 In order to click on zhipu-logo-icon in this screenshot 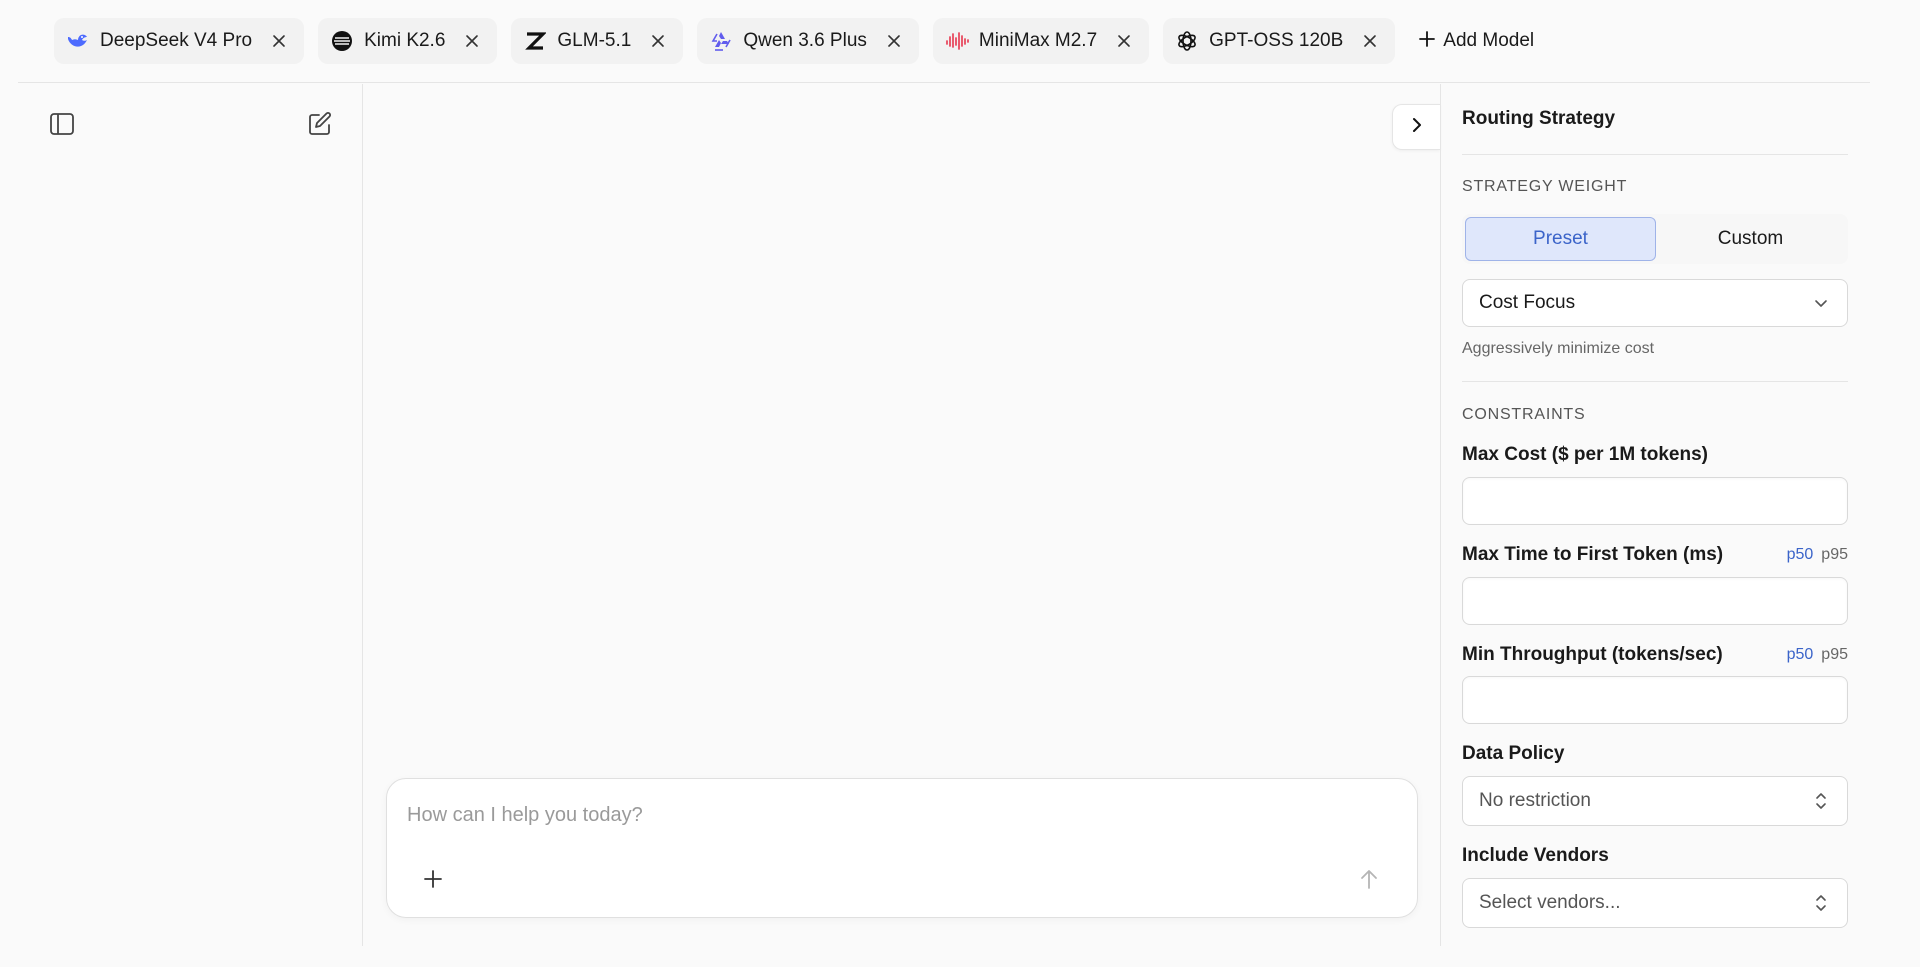, I will do `click(535, 41)`.